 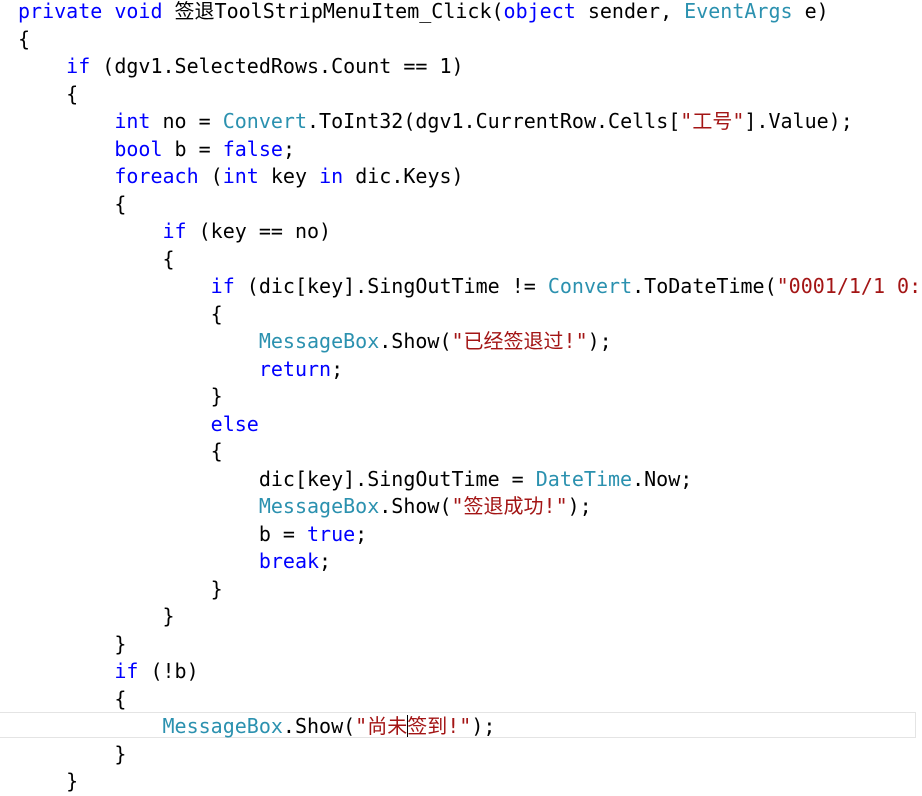 I want to click on code-line: if (dgv1.SelectedRows.Count == 1), so click(x=241, y=66).